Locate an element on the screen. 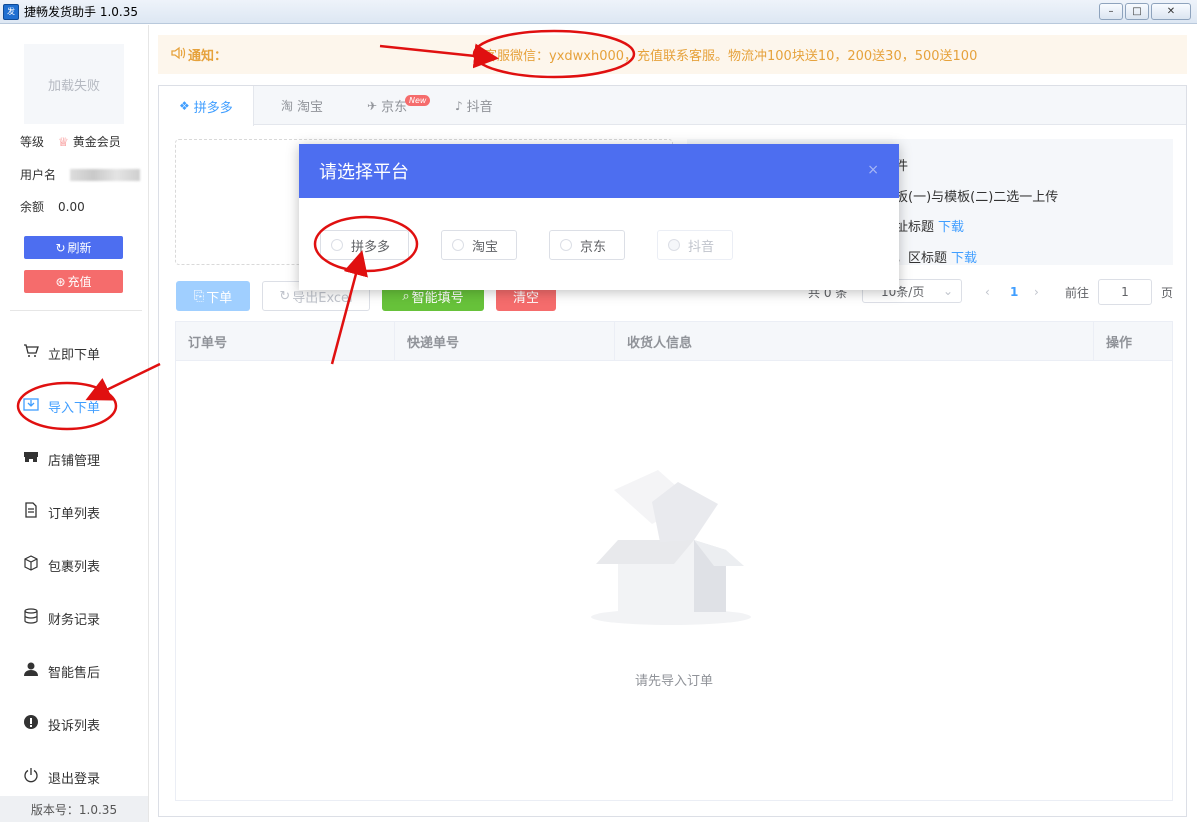  balance-value: 0.00 is located at coordinates (71, 206).